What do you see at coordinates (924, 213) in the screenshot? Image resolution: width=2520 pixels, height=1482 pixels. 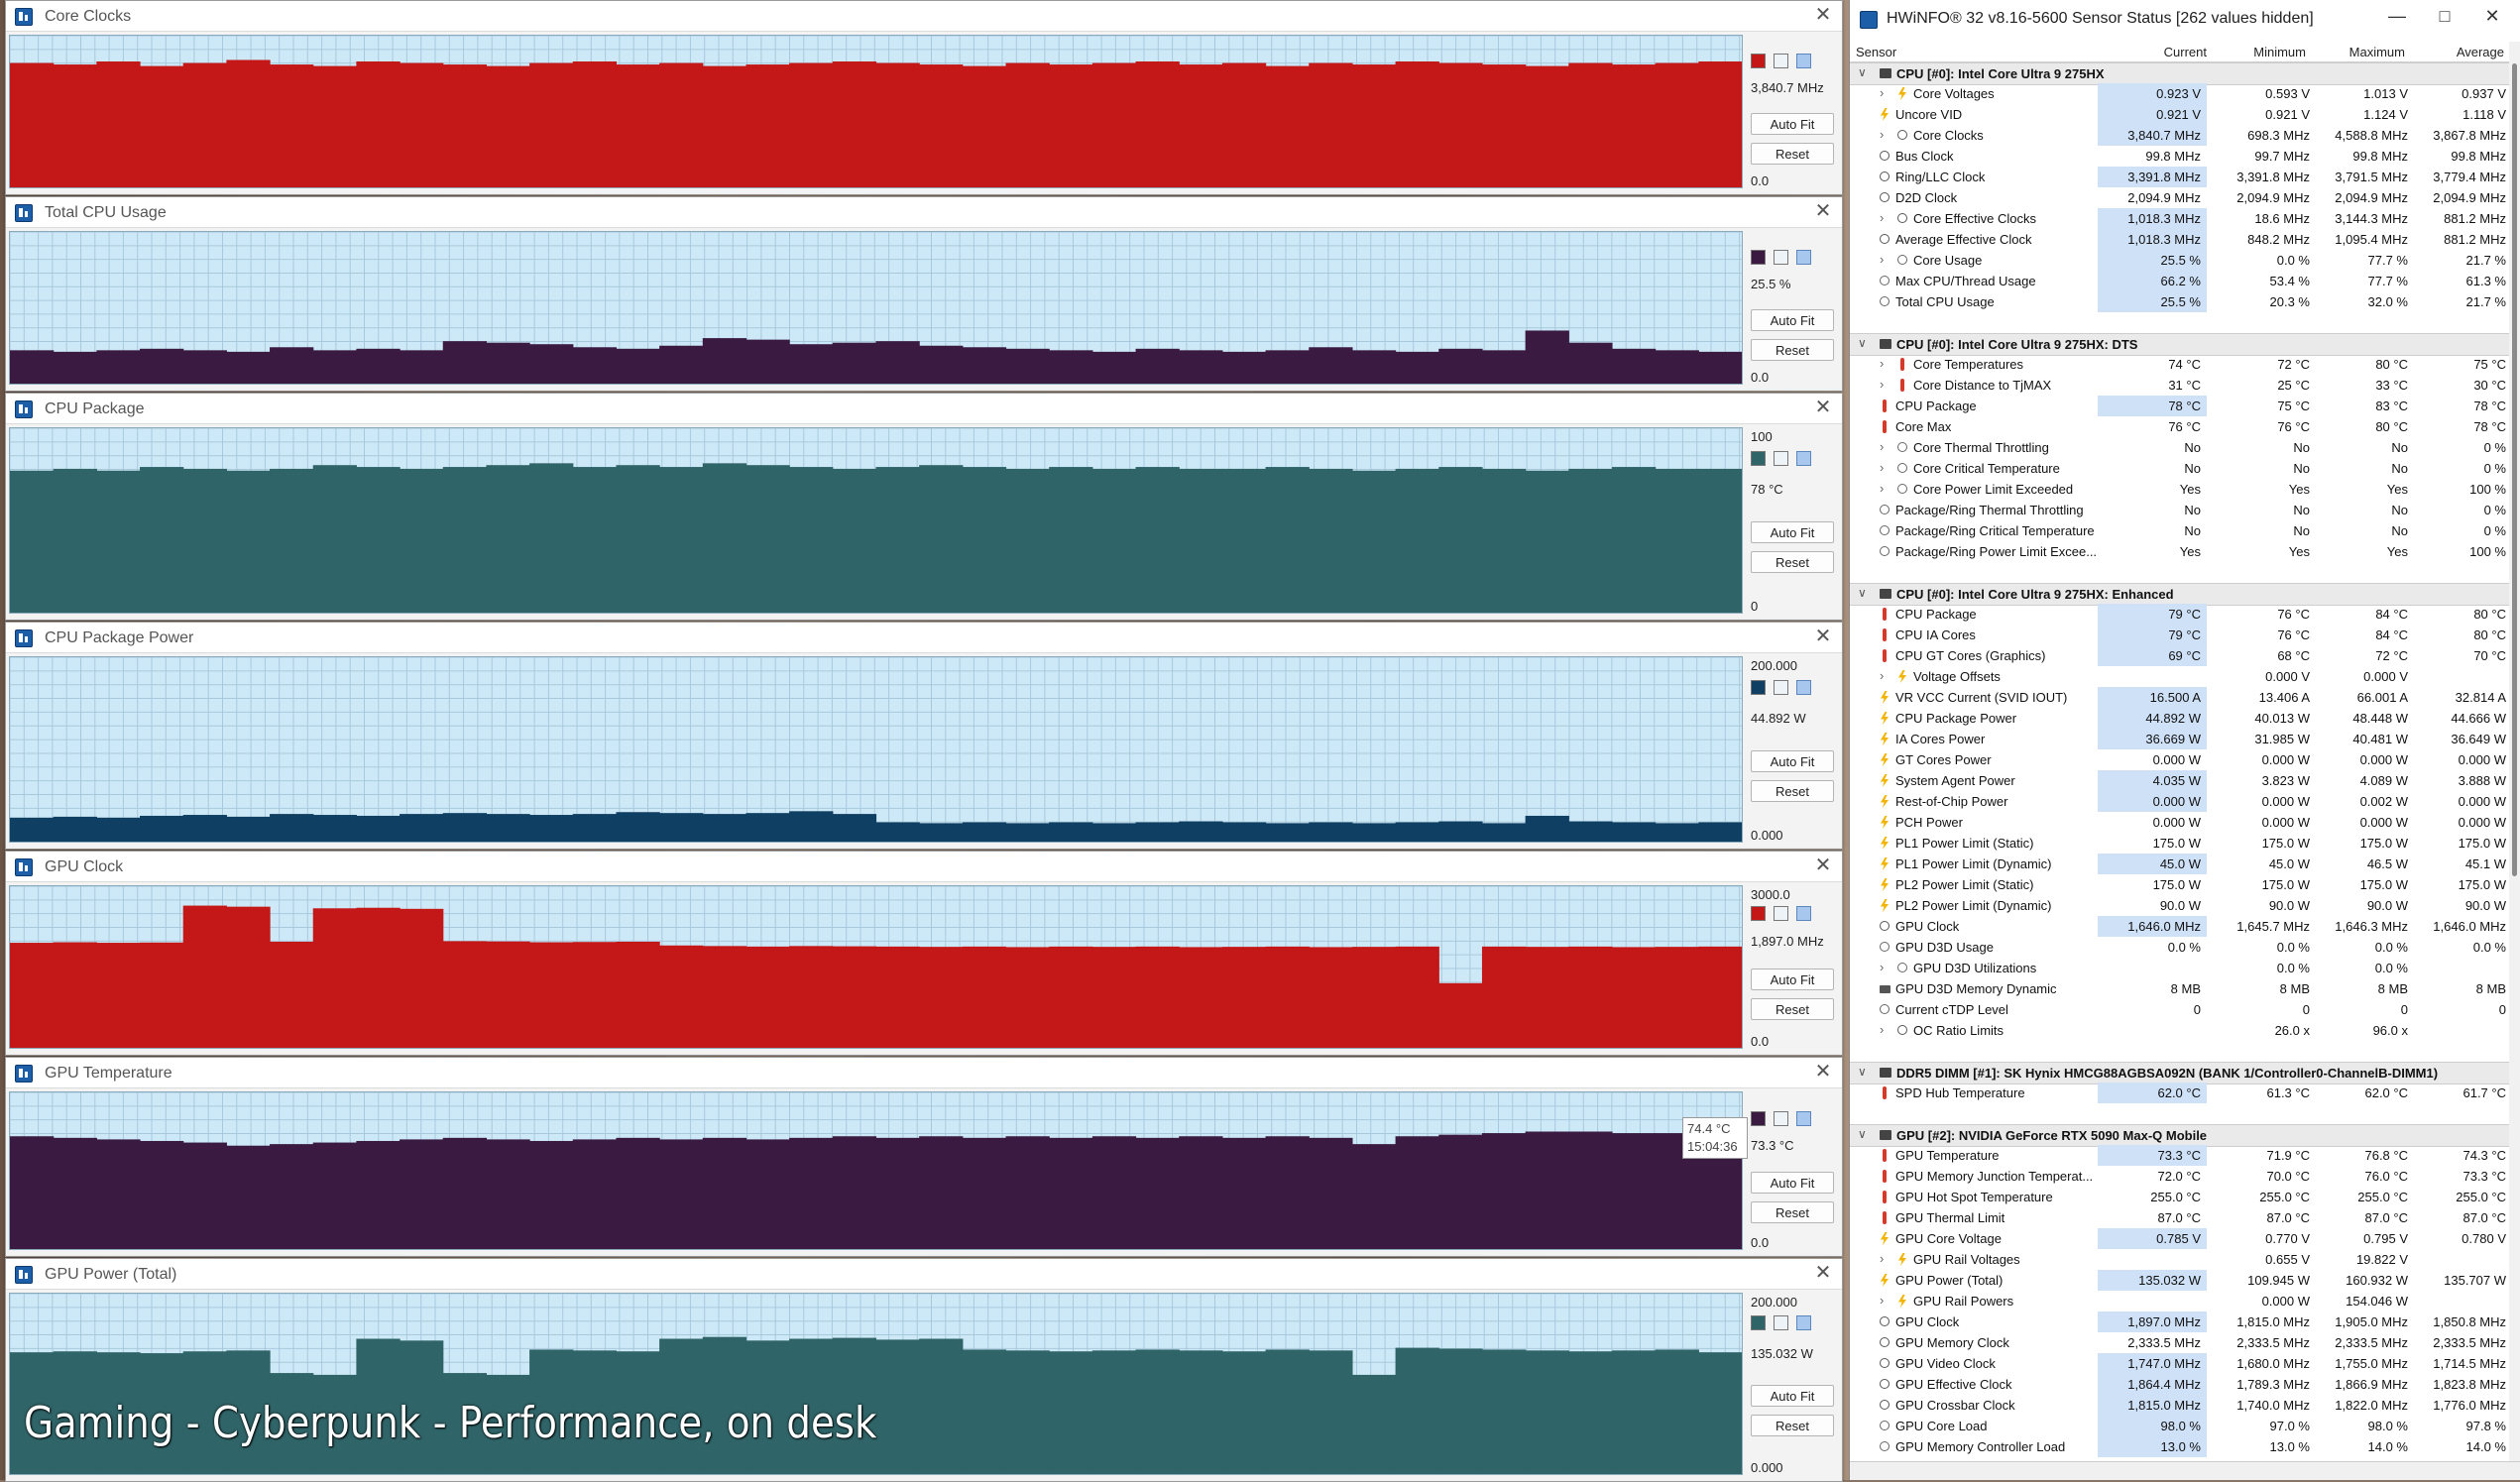 I see `graph-titlebar: Total CPU Usage ✕` at bounding box center [924, 213].